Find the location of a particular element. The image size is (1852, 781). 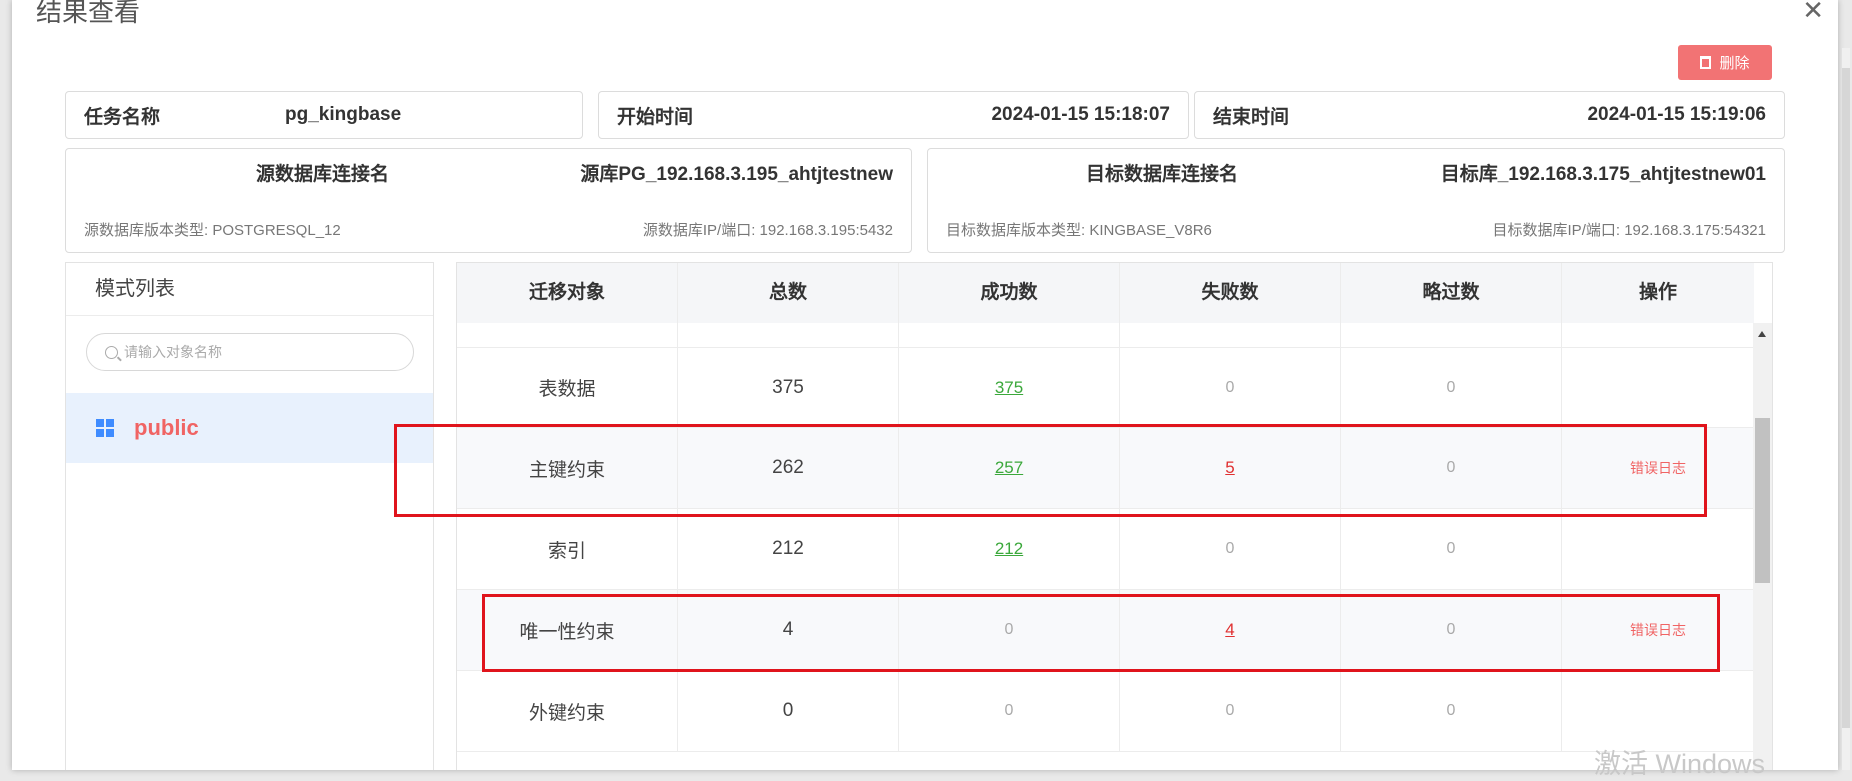

task-name-label: 任务名称 is located at coordinates (122, 117).